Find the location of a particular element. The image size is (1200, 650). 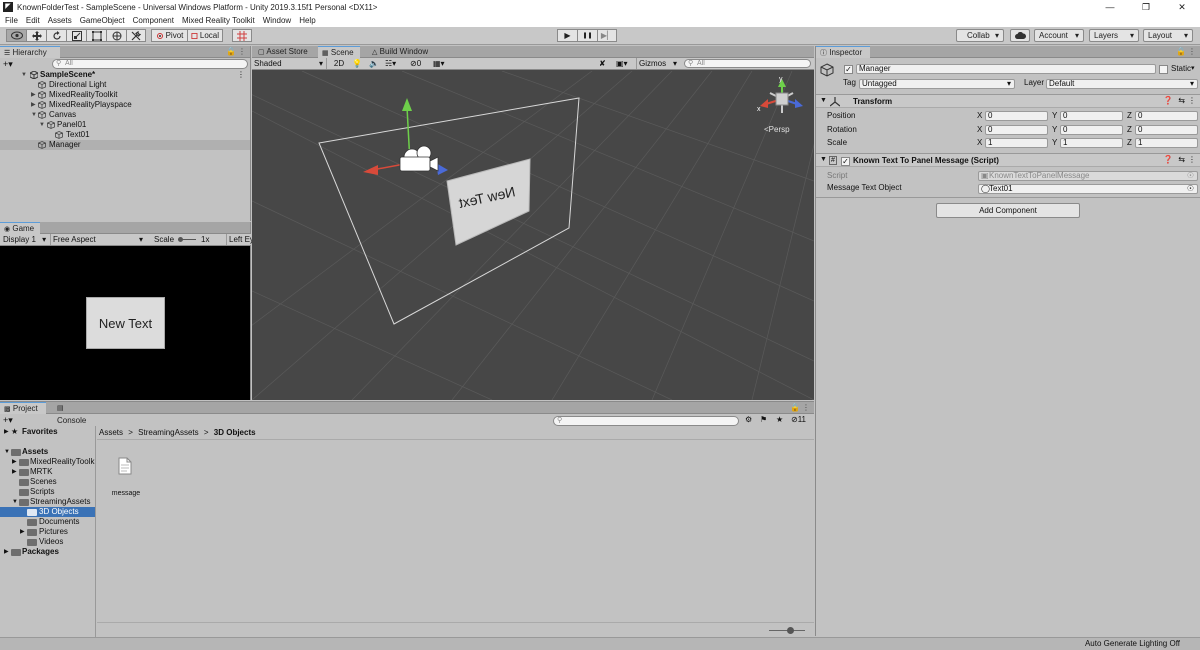

tab-hierarchy: ☰ Hierarchy is located at coordinates (30, 52).